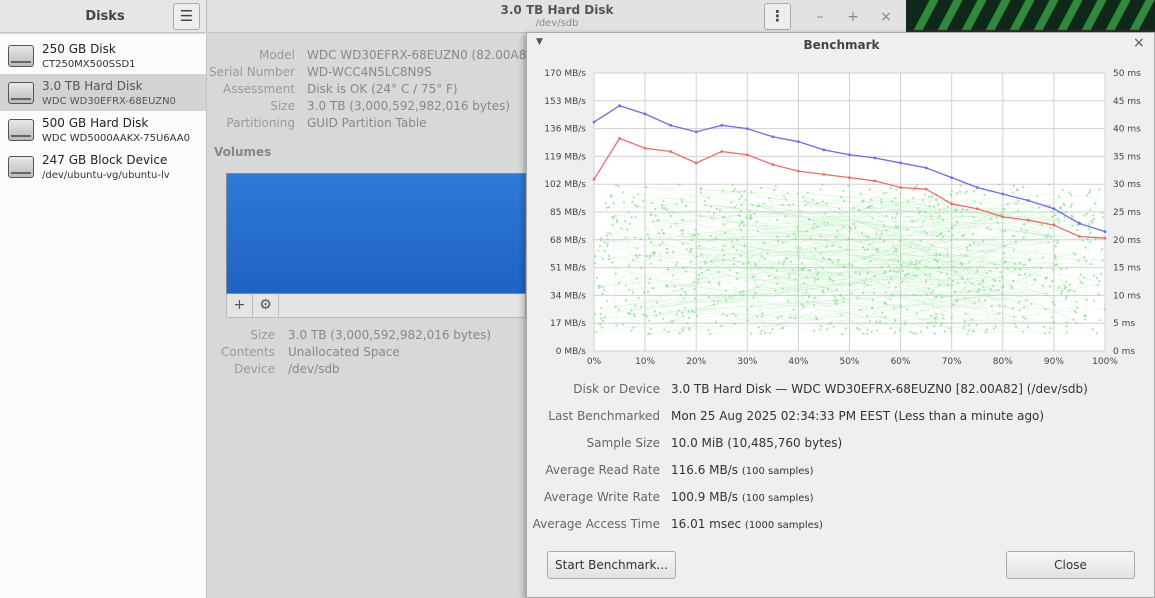  What do you see at coordinates (95, 123) in the screenshot?
I see `disk-name: 500 GB Hard Disk` at bounding box center [95, 123].